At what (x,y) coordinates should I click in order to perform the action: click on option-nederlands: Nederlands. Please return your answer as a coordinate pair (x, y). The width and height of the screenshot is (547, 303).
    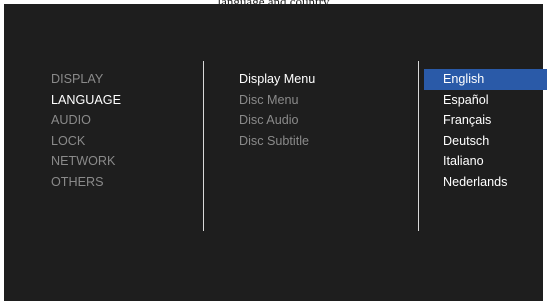
    Looking at the image, I should click on (485, 182).